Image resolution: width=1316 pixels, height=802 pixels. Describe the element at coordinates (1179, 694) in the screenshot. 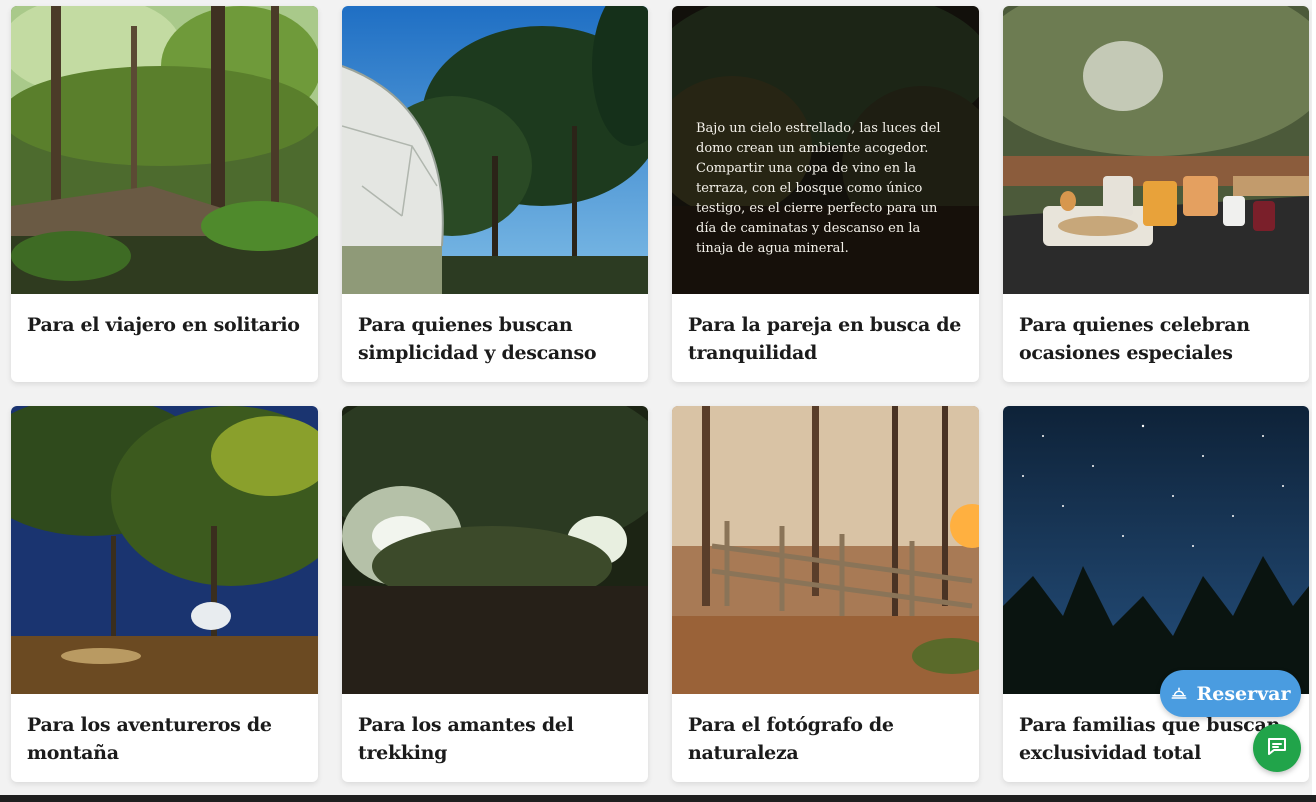

I see `bell-icon` at that location.